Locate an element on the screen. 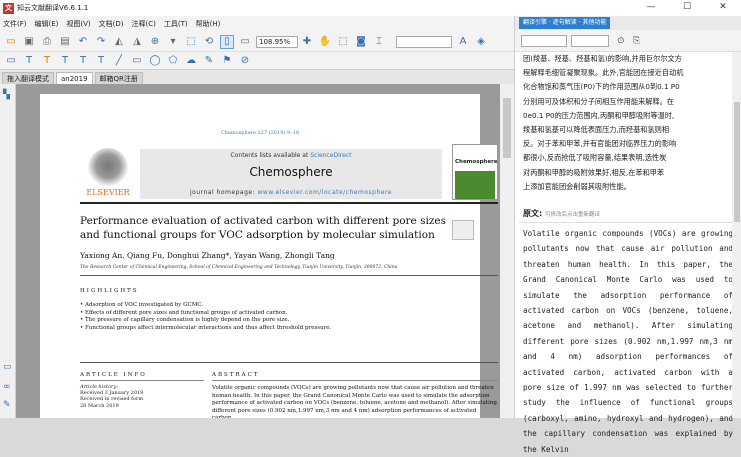 This screenshot has width=741, height=457. underline-icon: T is located at coordinates (65, 61).